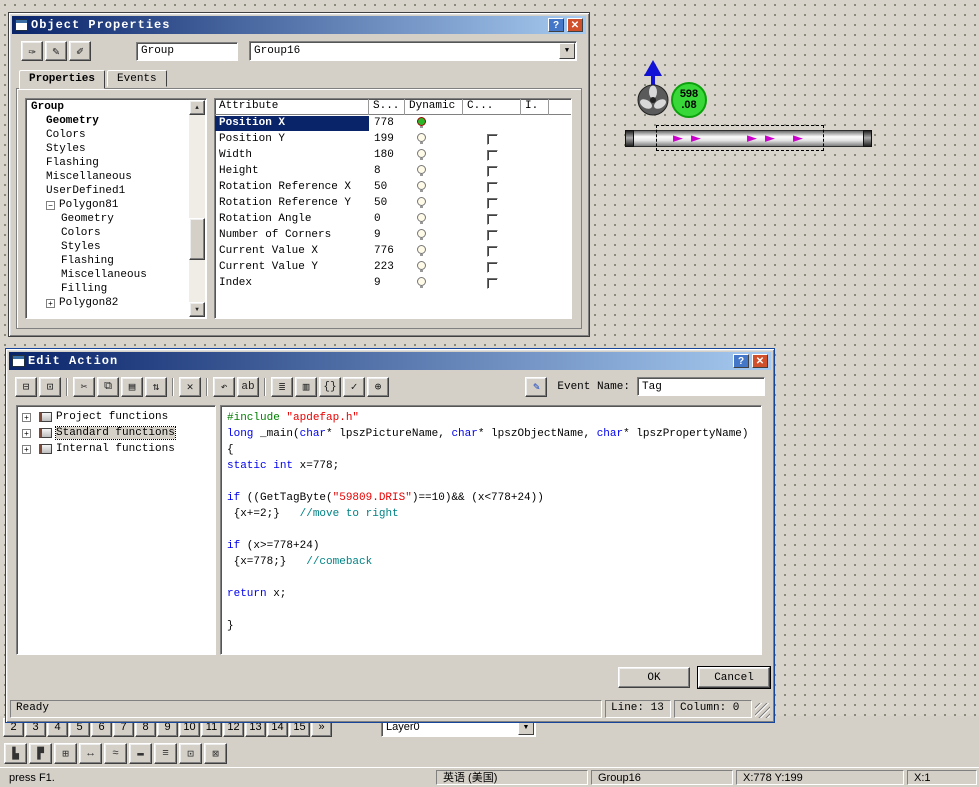 The height and width of the screenshot is (787, 979). I want to click on attribute-row: Number of Corners 9, so click(393, 235).